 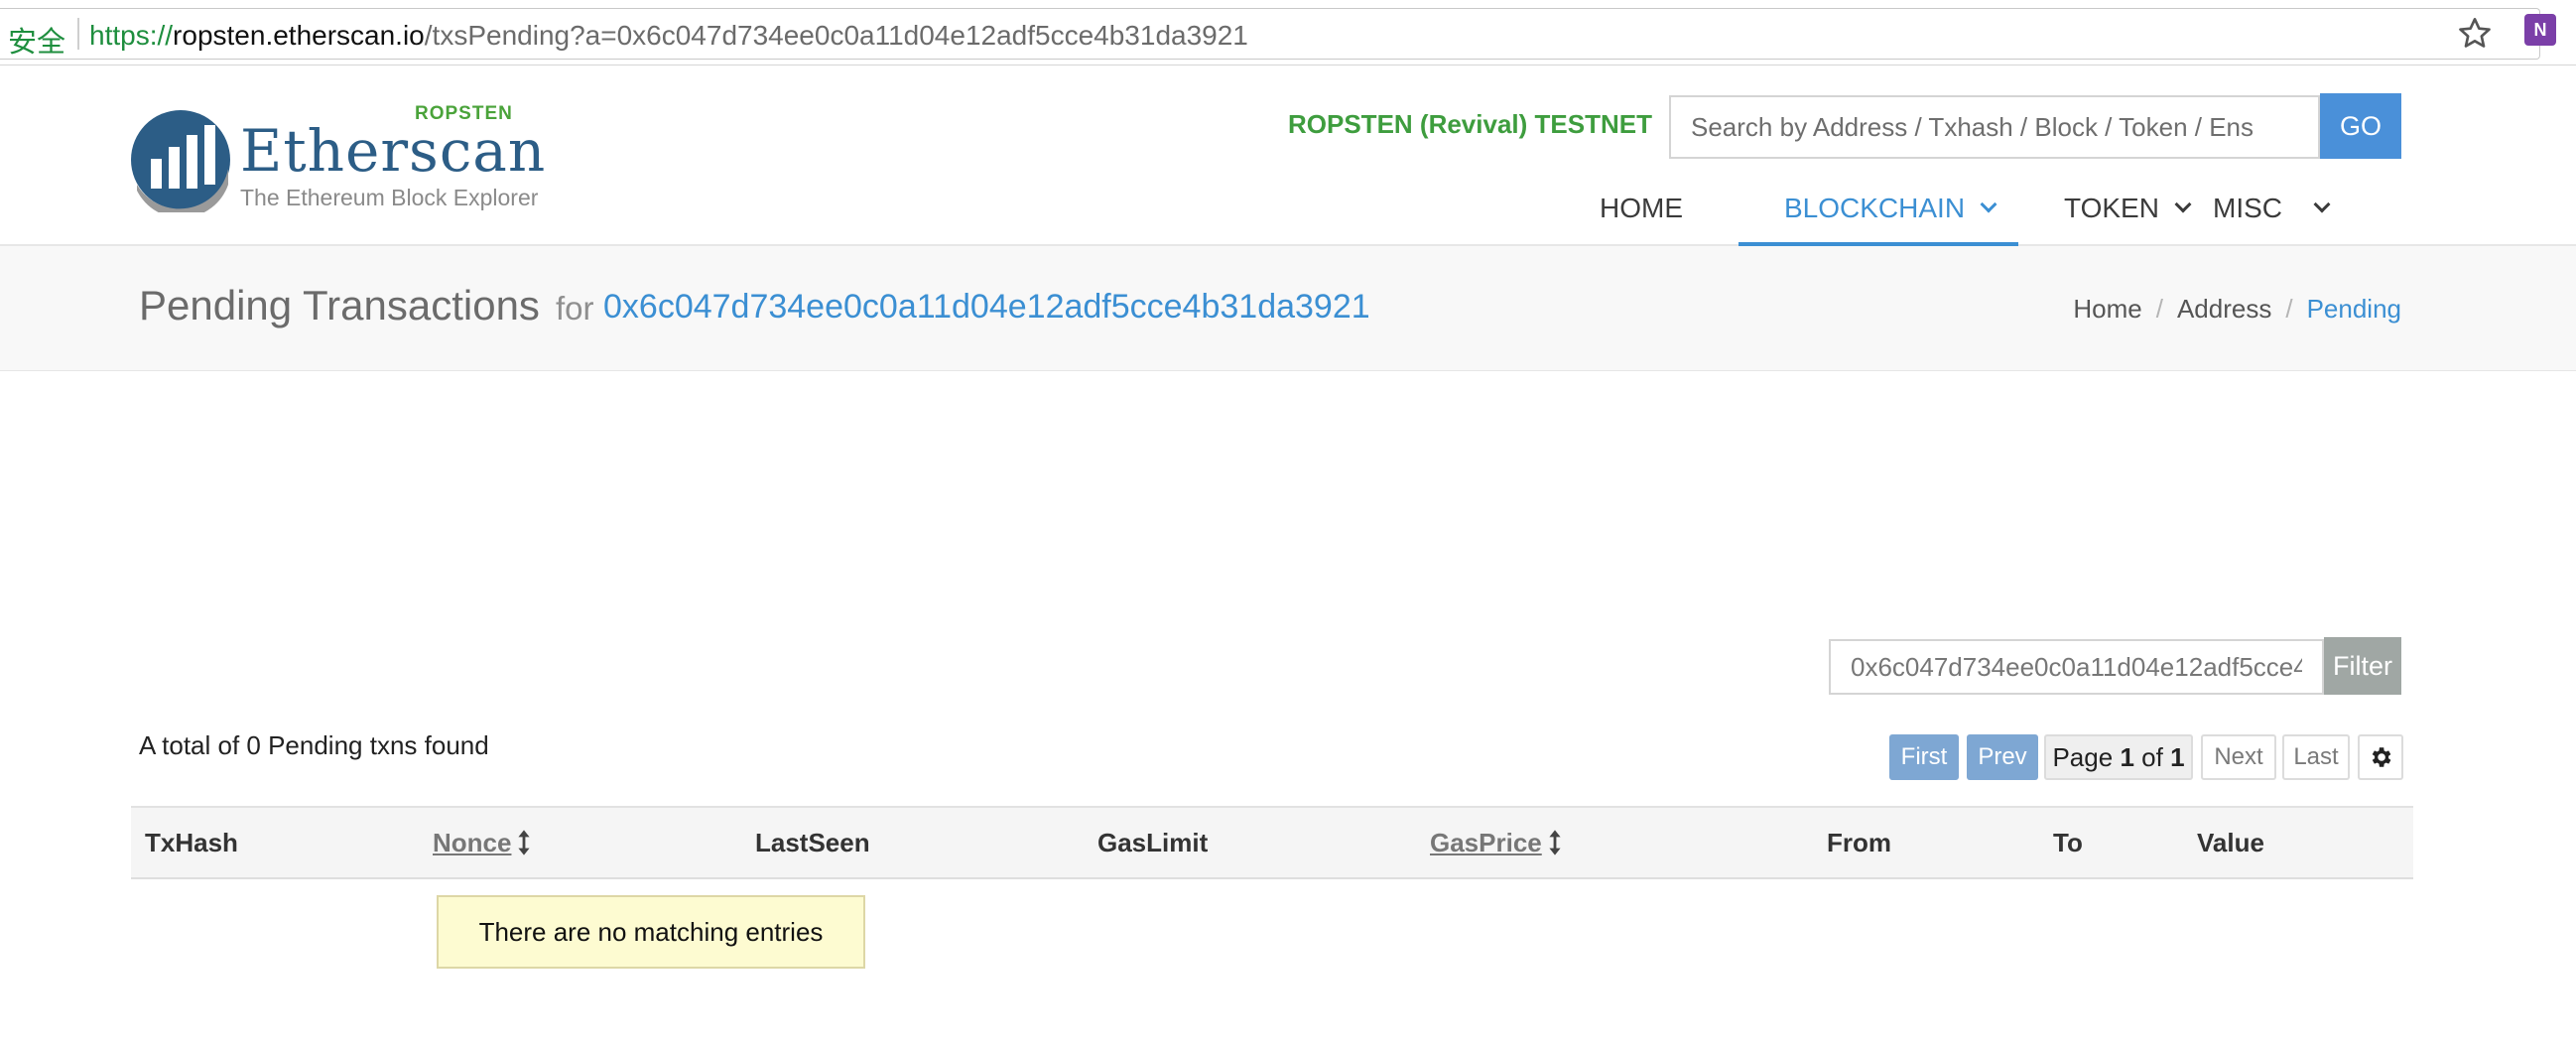 What do you see at coordinates (1642, 208) in the screenshot?
I see `nav-home-label: HOME` at bounding box center [1642, 208].